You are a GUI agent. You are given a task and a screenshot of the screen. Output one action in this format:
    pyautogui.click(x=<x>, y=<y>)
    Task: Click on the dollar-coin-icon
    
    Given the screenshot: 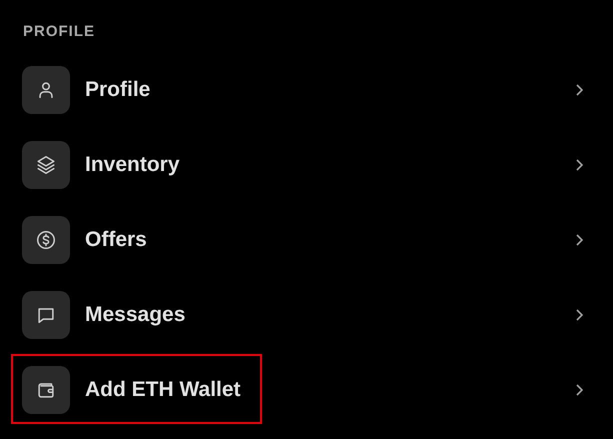 What is the action you would take?
    pyautogui.click(x=46, y=239)
    